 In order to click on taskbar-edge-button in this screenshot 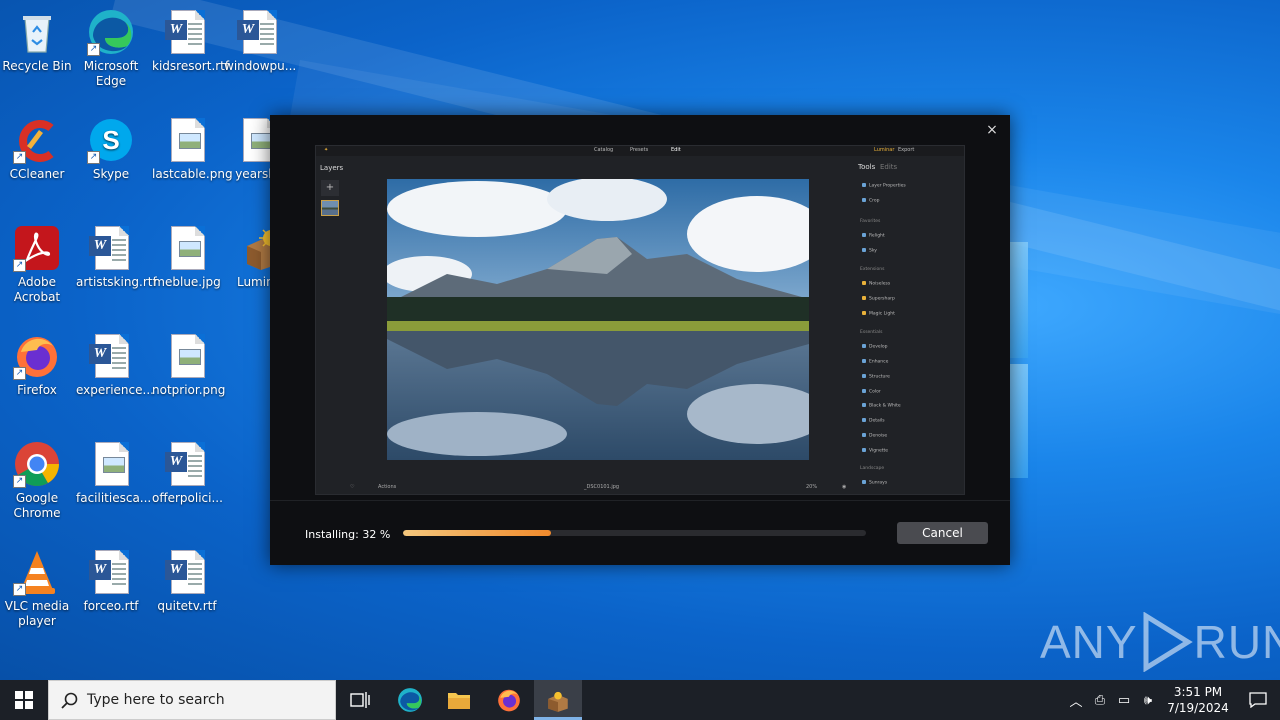, I will do `click(410, 700)`.